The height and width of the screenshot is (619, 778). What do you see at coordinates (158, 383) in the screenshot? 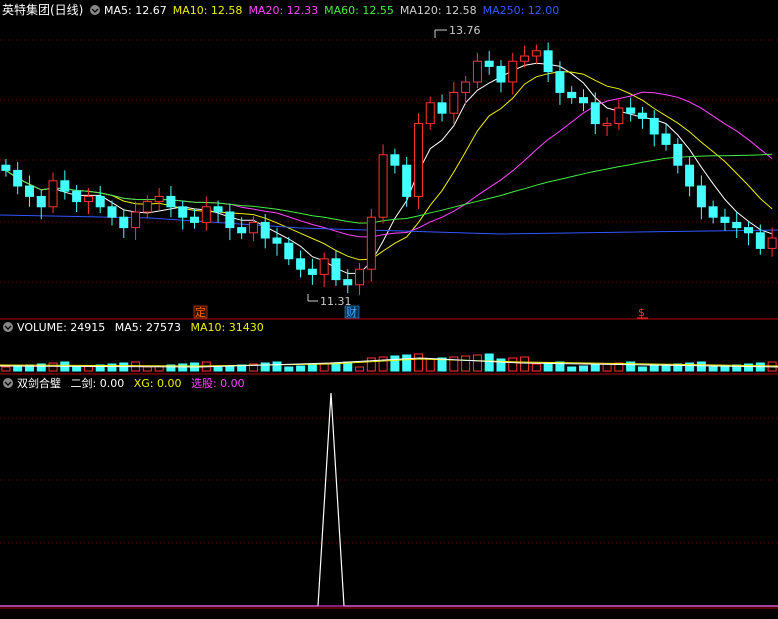
I see `indicator-v2: XG: 0.00` at bounding box center [158, 383].